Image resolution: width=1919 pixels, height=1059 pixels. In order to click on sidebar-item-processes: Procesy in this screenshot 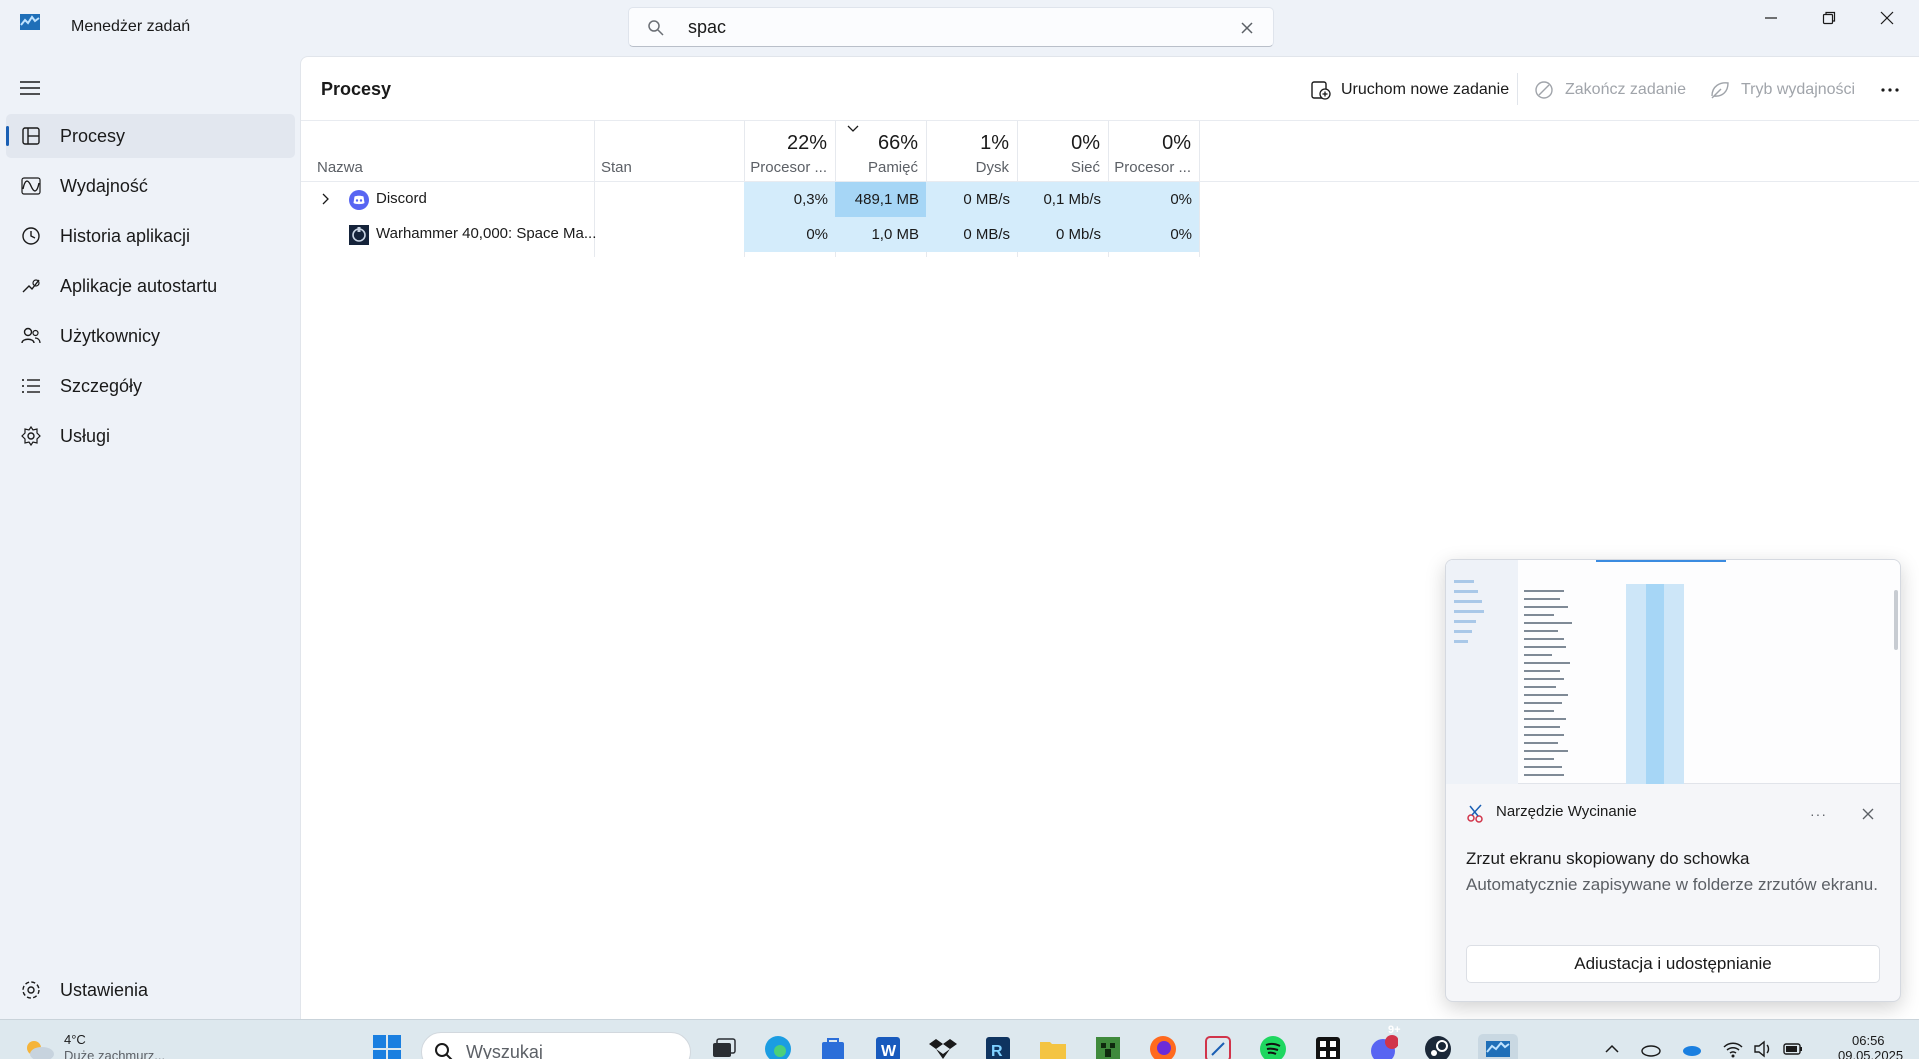, I will do `click(150, 136)`.